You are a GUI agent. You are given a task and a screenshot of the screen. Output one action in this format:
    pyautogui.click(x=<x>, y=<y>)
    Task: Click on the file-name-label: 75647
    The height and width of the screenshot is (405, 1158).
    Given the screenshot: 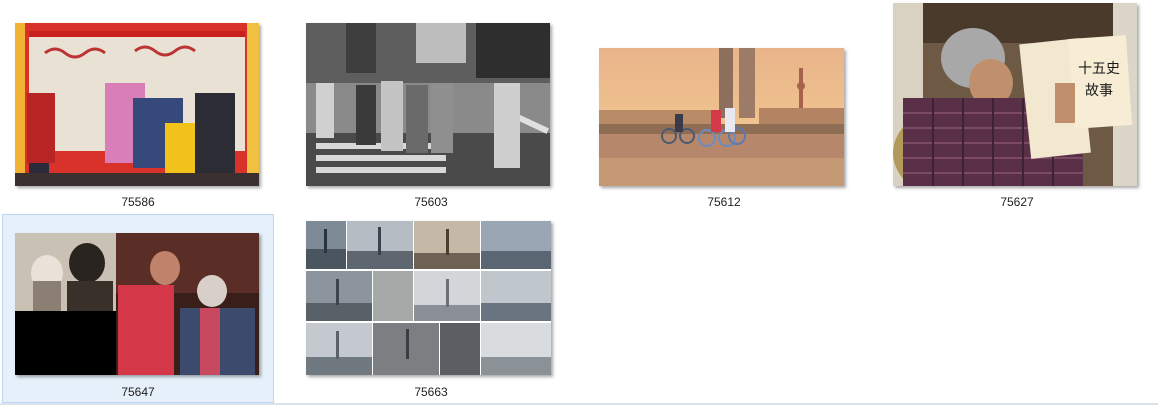 What is the action you would take?
    pyautogui.click(x=138, y=392)
    